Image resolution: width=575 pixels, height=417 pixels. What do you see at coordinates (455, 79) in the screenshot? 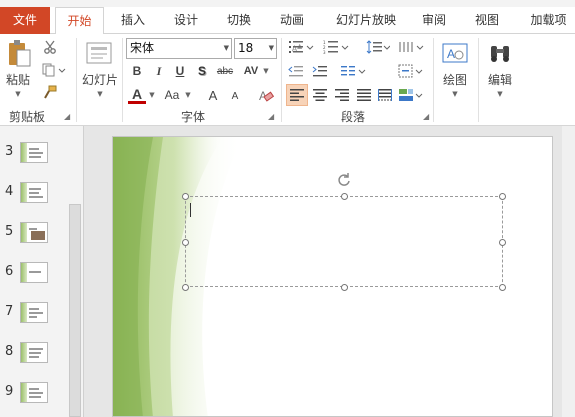
I see `drawing-button: 绘图` at bounding box center [455, 79].